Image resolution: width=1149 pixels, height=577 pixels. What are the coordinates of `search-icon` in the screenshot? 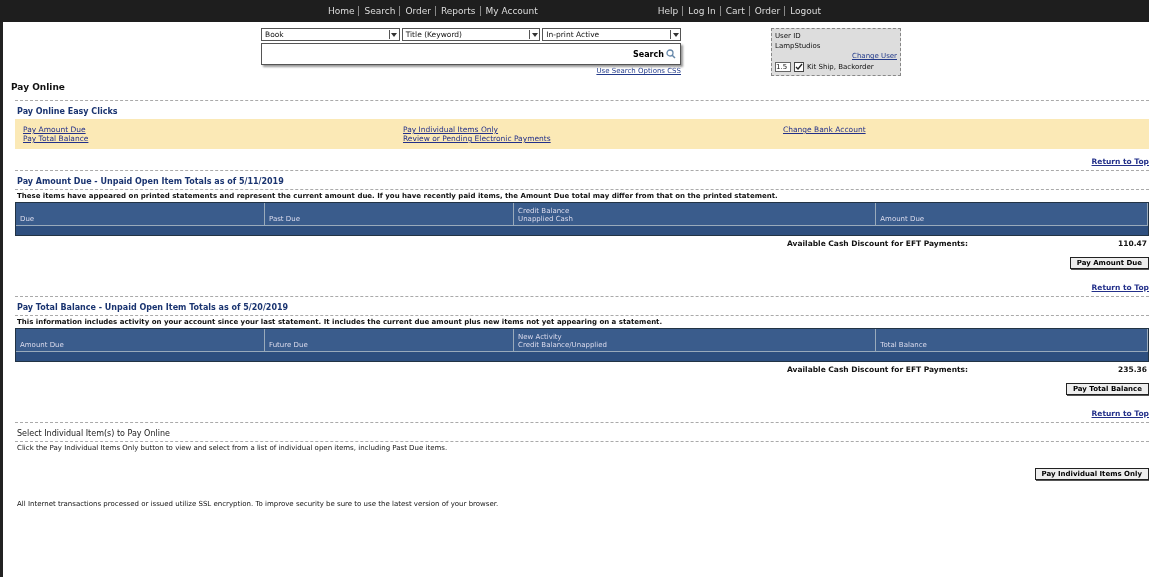 It's located at (671, 54).